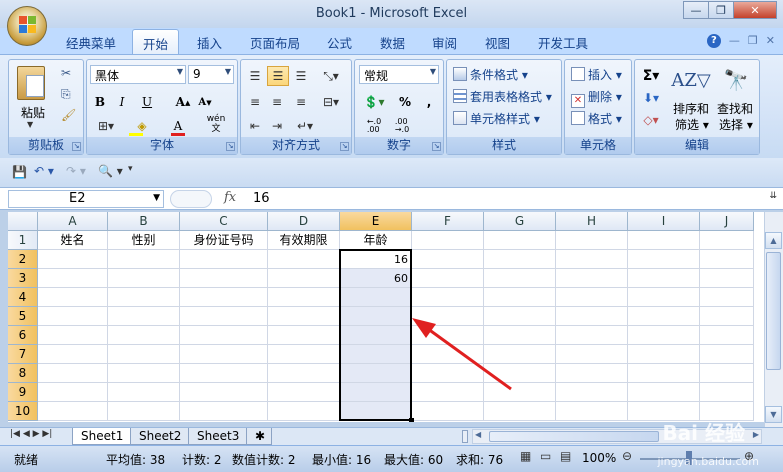  What do you see at coordinates (727, 316) in the screenshot?
I see `cell-j5` at bounding box center [727, 316].